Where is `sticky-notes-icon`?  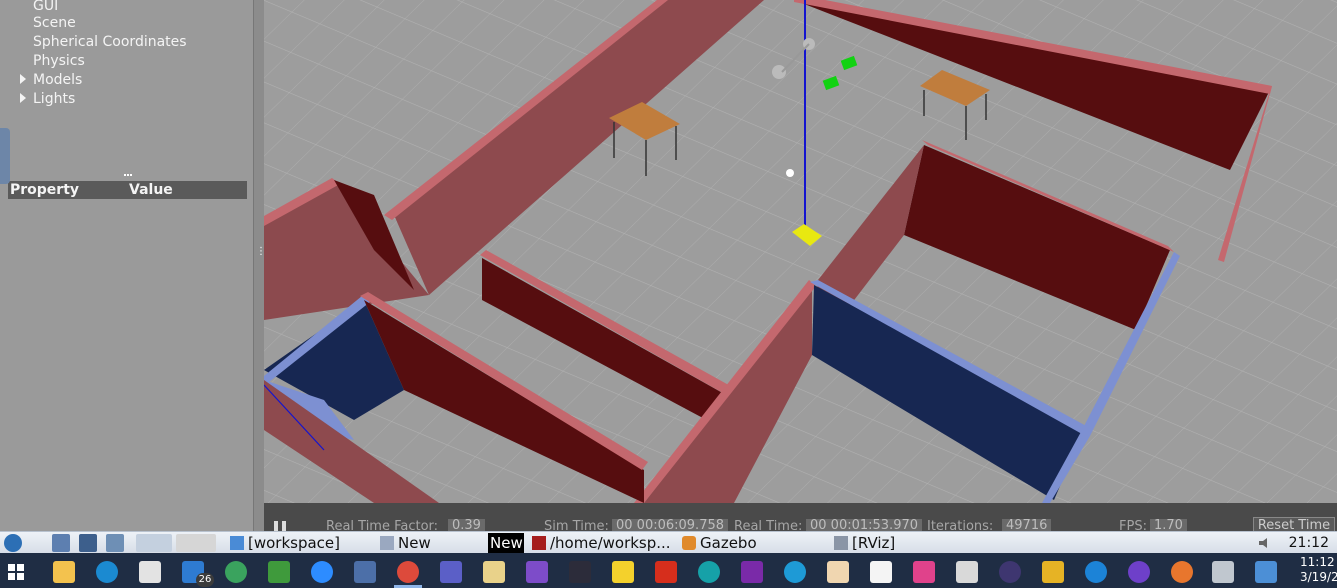
sticky-notes-icon is located at coordinates (623, 572).